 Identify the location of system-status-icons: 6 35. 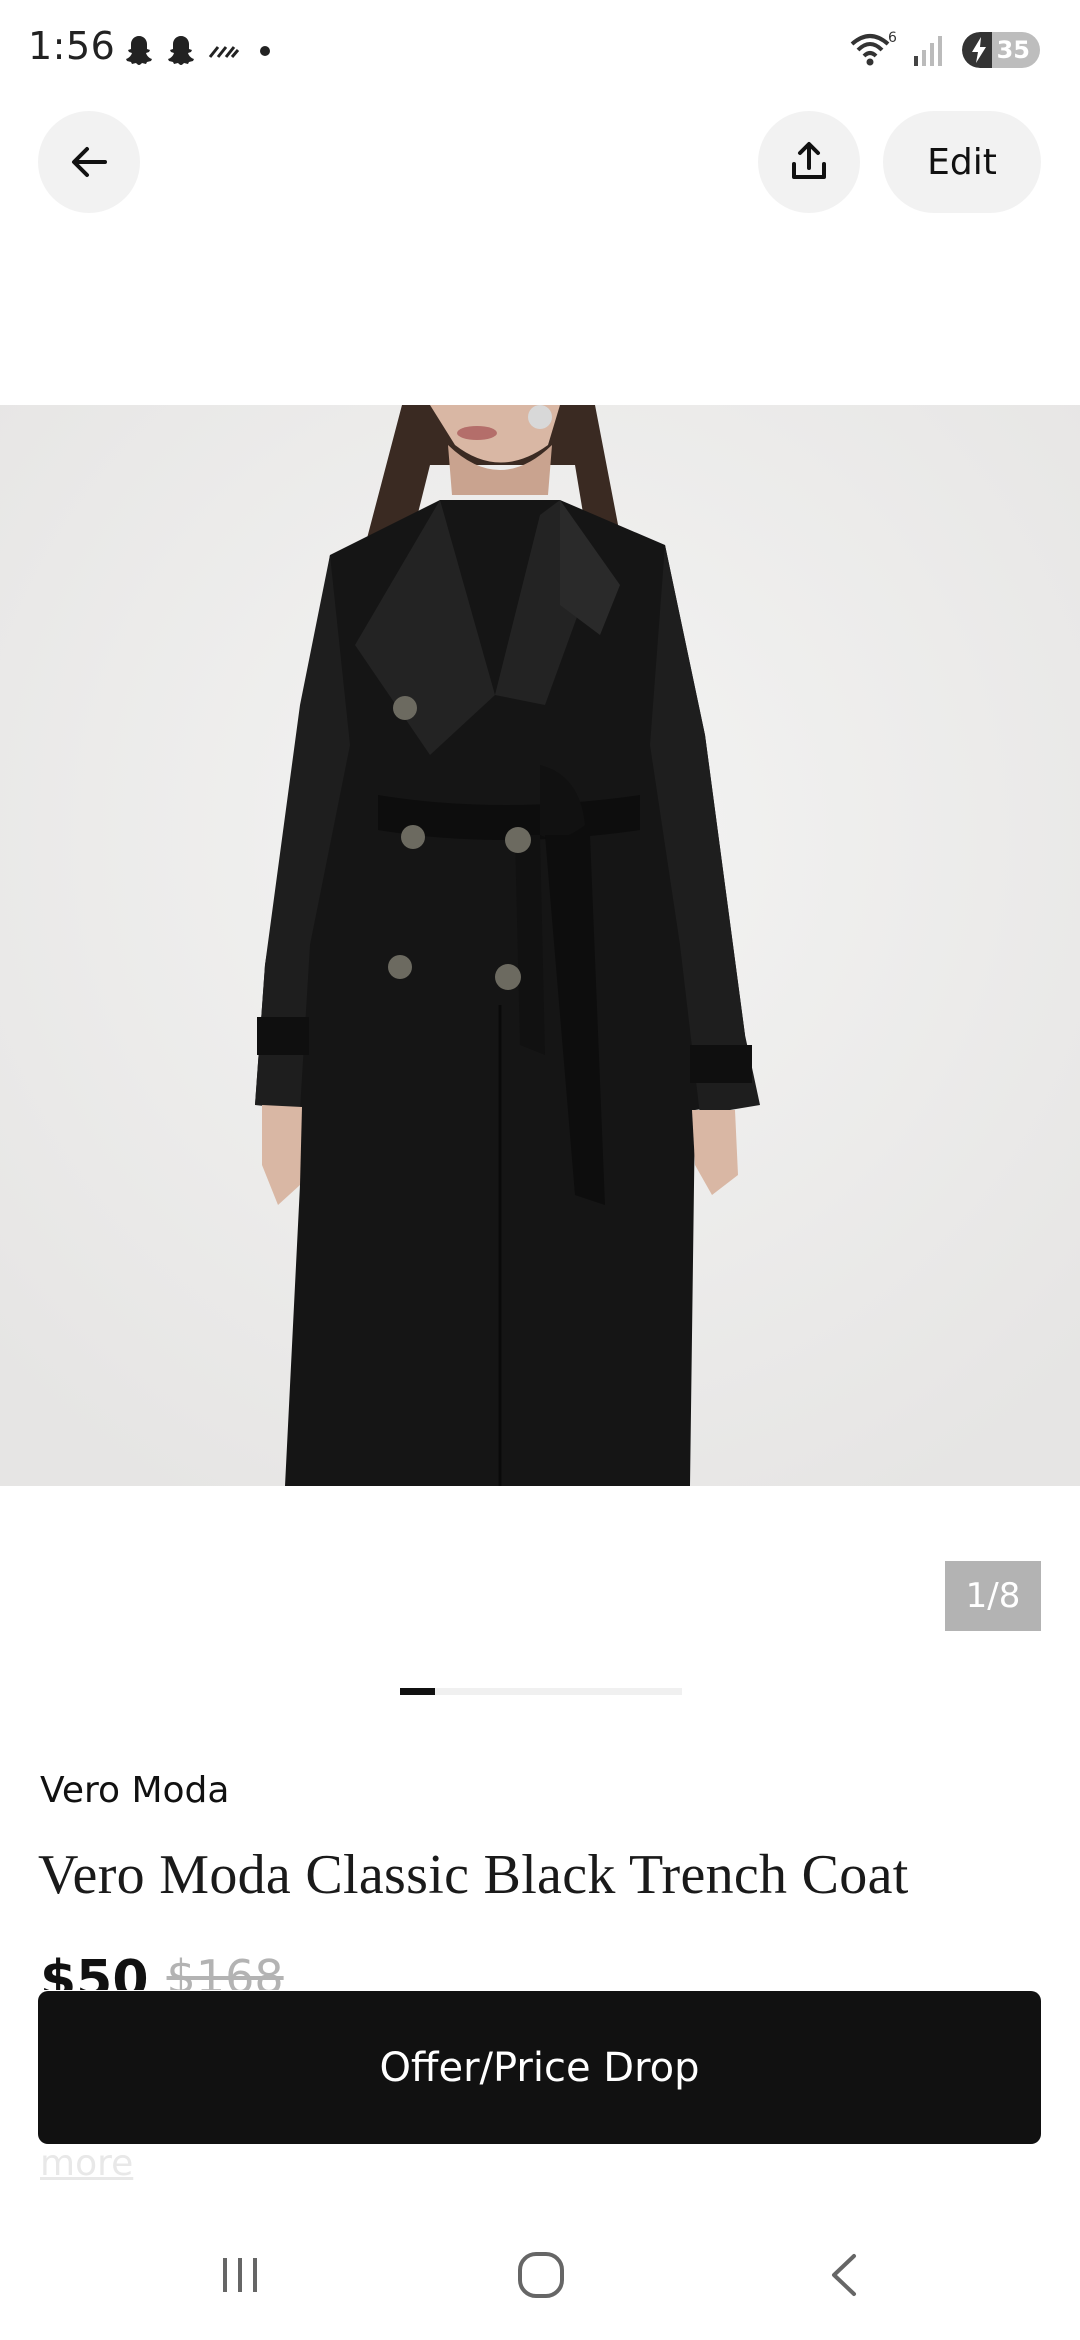
(944, 50).